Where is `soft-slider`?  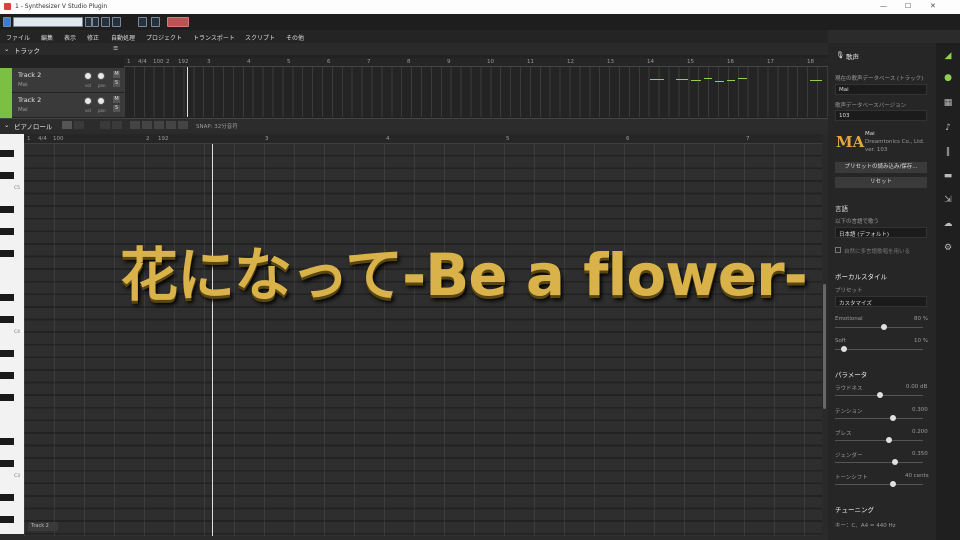
soft-slider is located at coordinates (879, 349).